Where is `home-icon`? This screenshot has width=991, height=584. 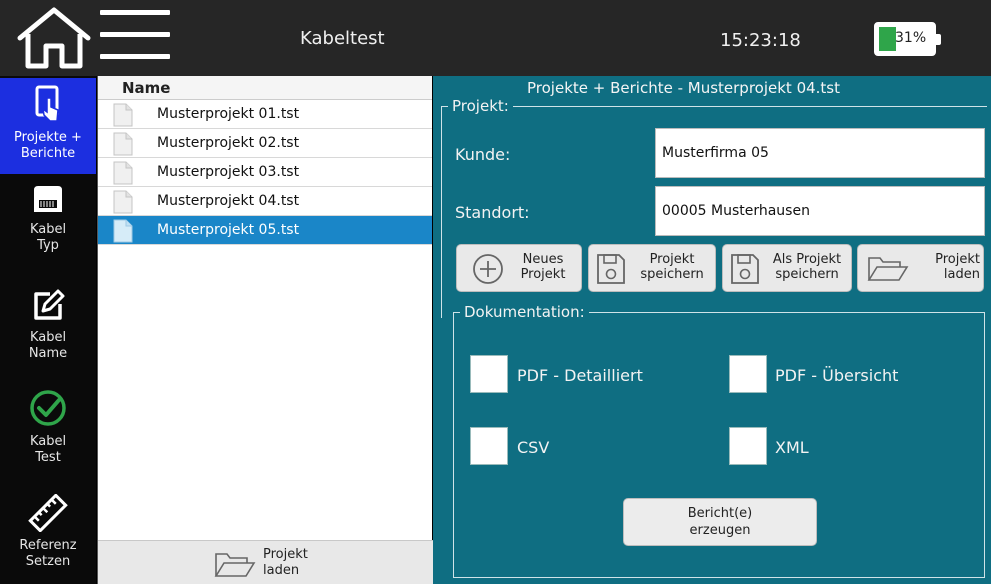 home-icon is located at coordinates (54, 38).